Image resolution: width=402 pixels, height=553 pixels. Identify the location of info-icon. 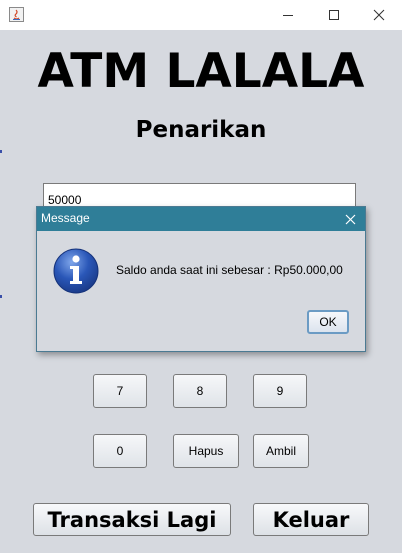
(76, 271).